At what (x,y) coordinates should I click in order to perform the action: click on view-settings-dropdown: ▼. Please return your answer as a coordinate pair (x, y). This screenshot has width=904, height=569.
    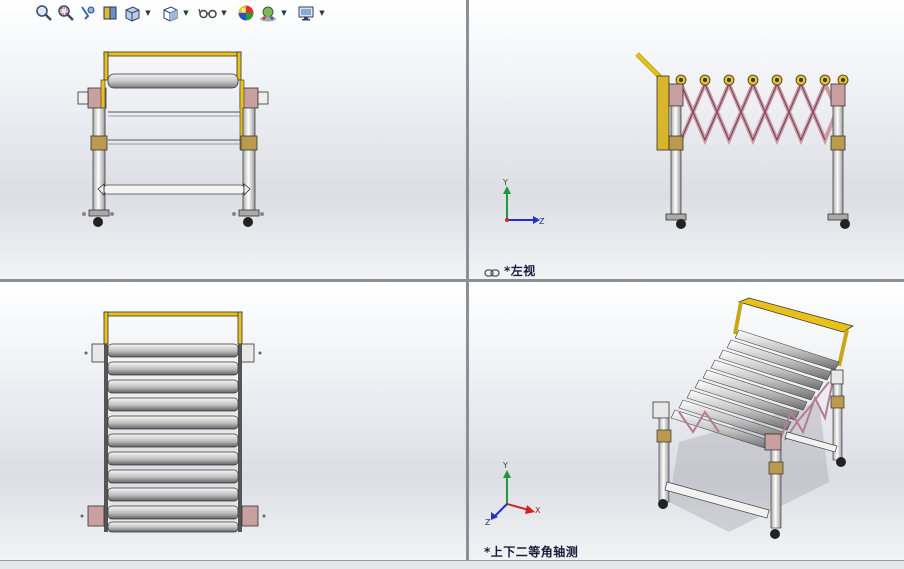
    Looking at the image, I should click on (322, 13).